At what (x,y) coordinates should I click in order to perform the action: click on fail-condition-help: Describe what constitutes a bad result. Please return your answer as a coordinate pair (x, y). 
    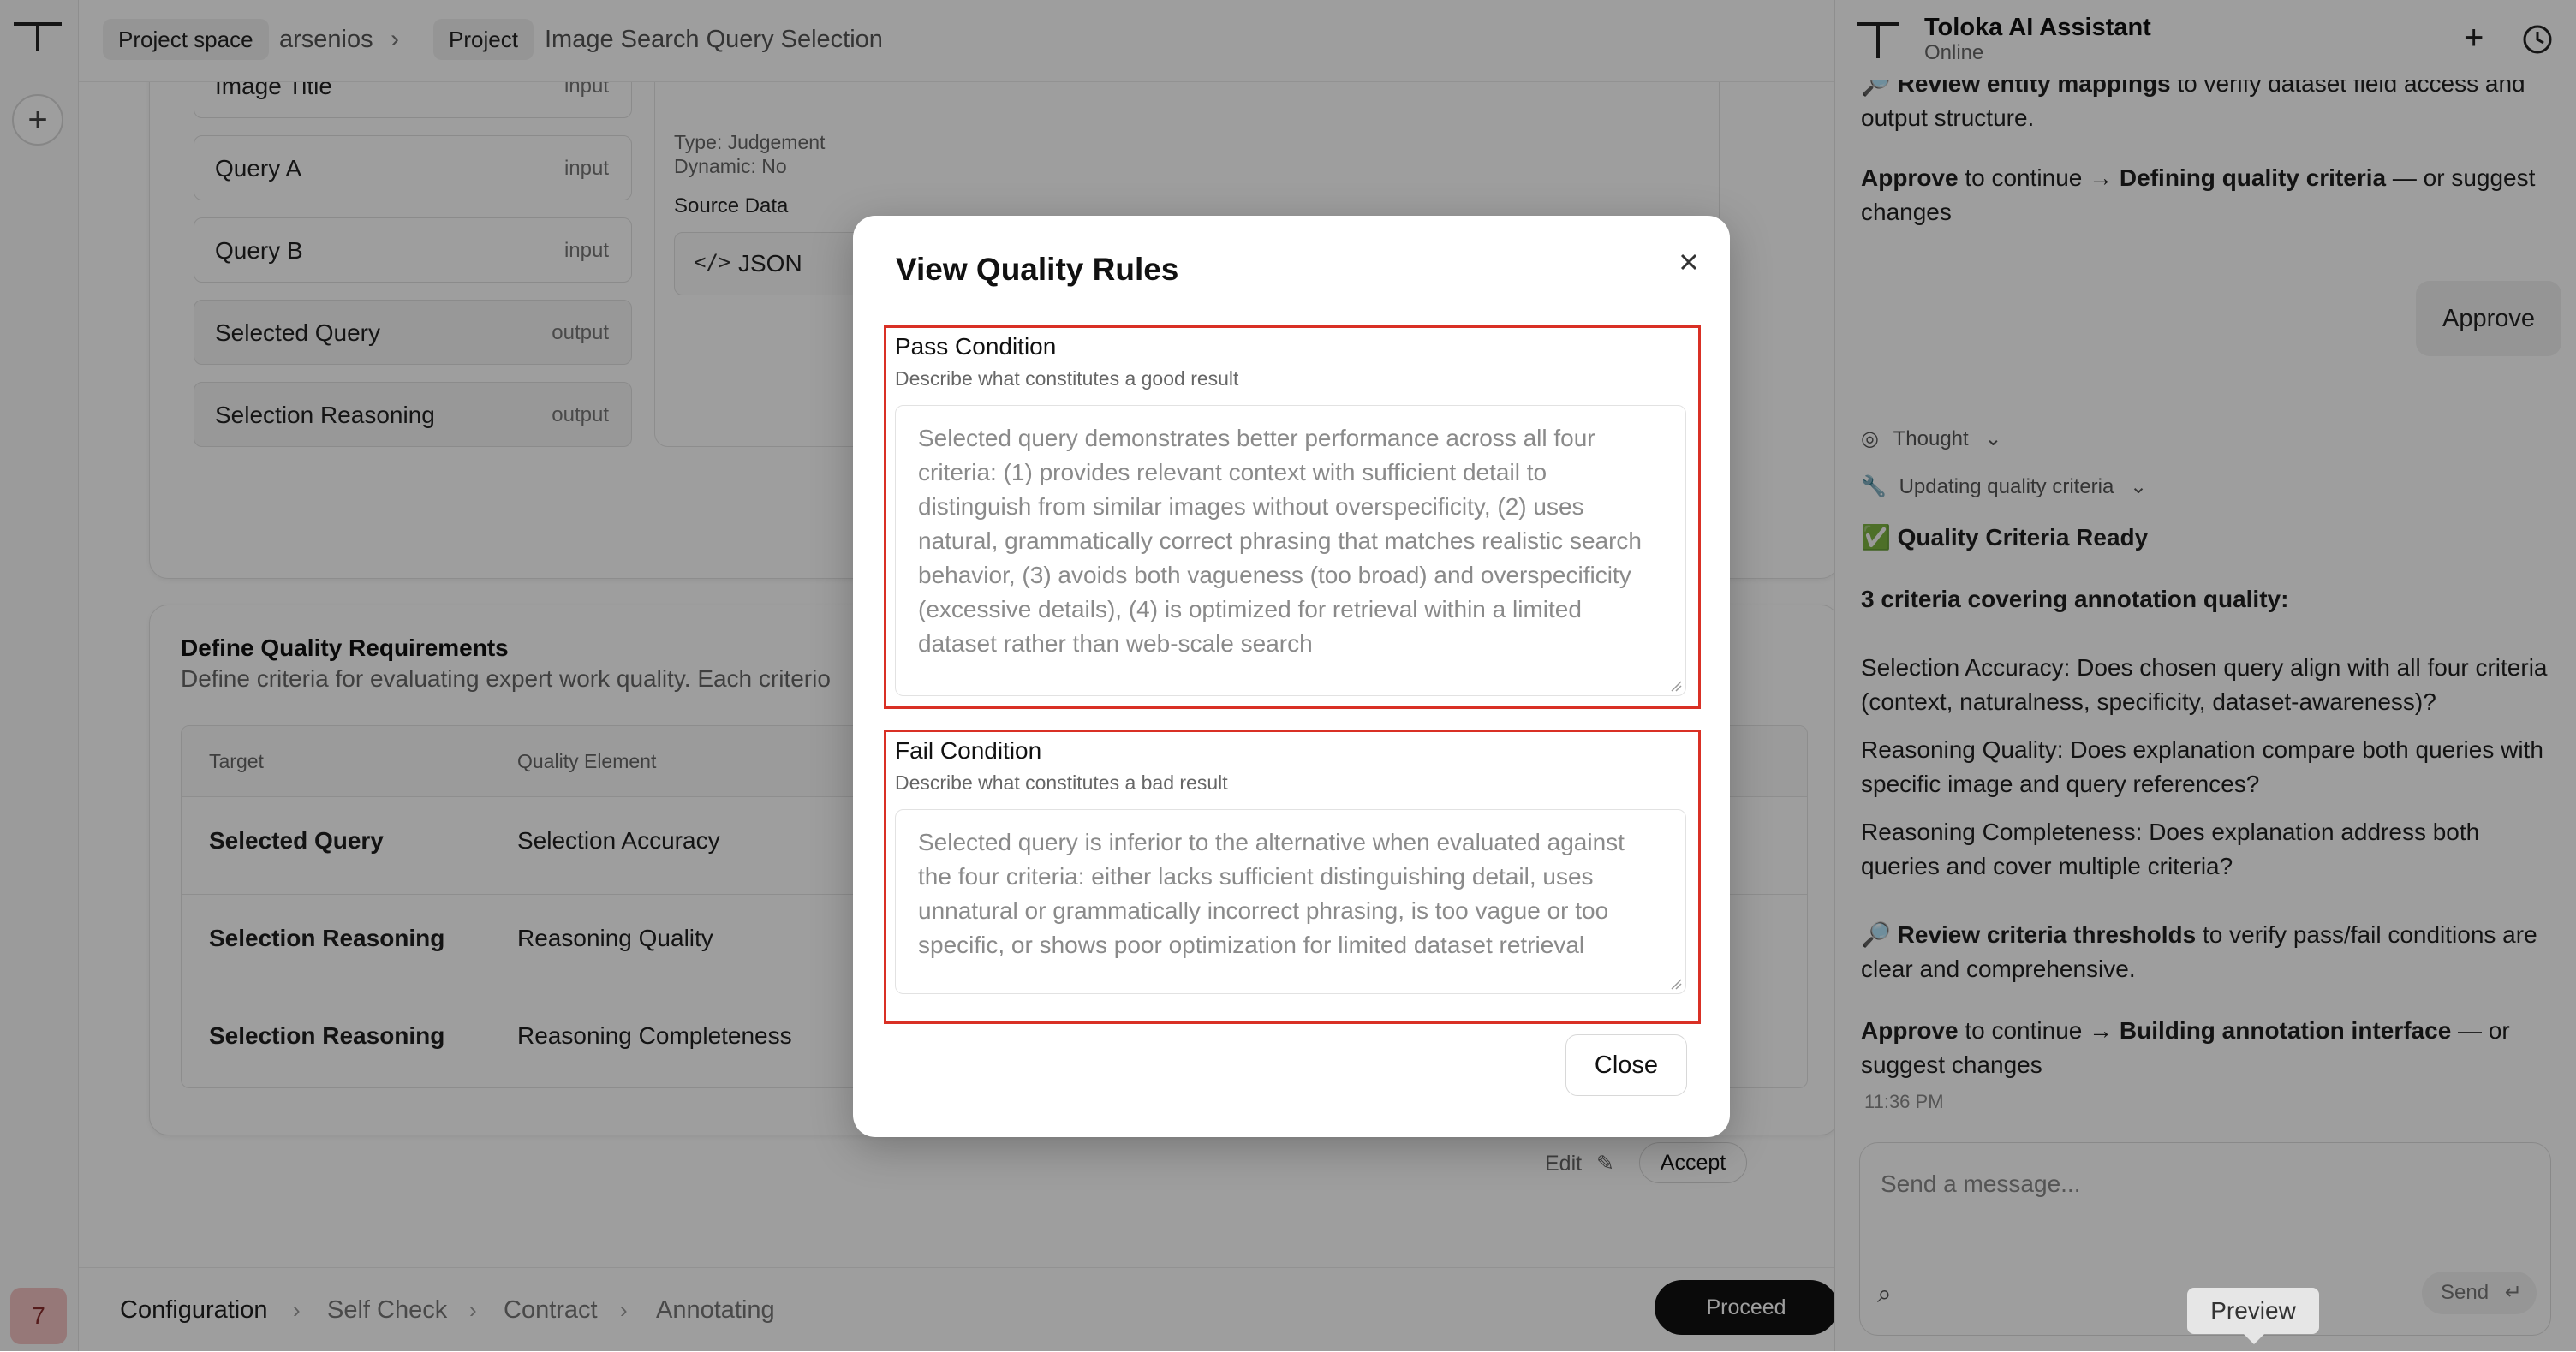
    Looking at the image, I should click on (1061, 782).